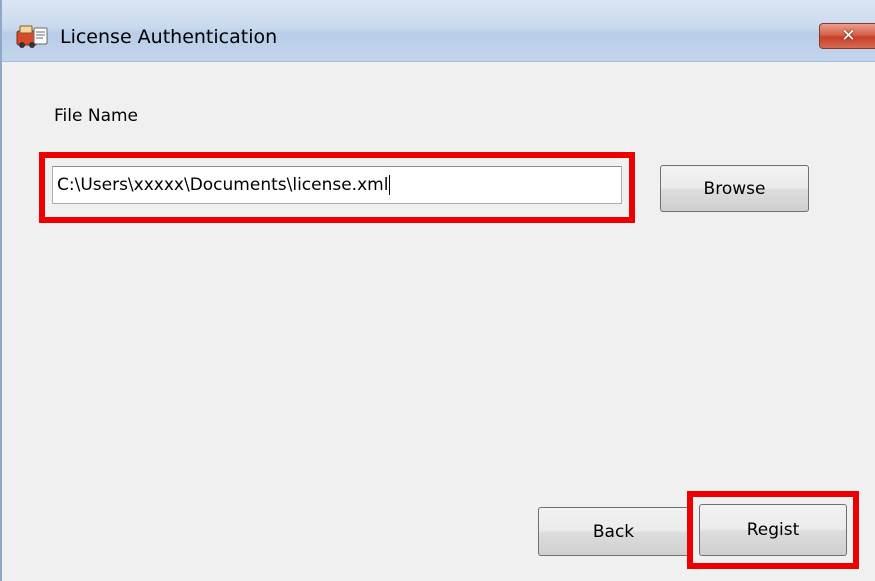 This screenshot has height=581, width=875. Describe the element at coordinates (32, 36) in the screenshot. I see `license-app-icon` at that location.